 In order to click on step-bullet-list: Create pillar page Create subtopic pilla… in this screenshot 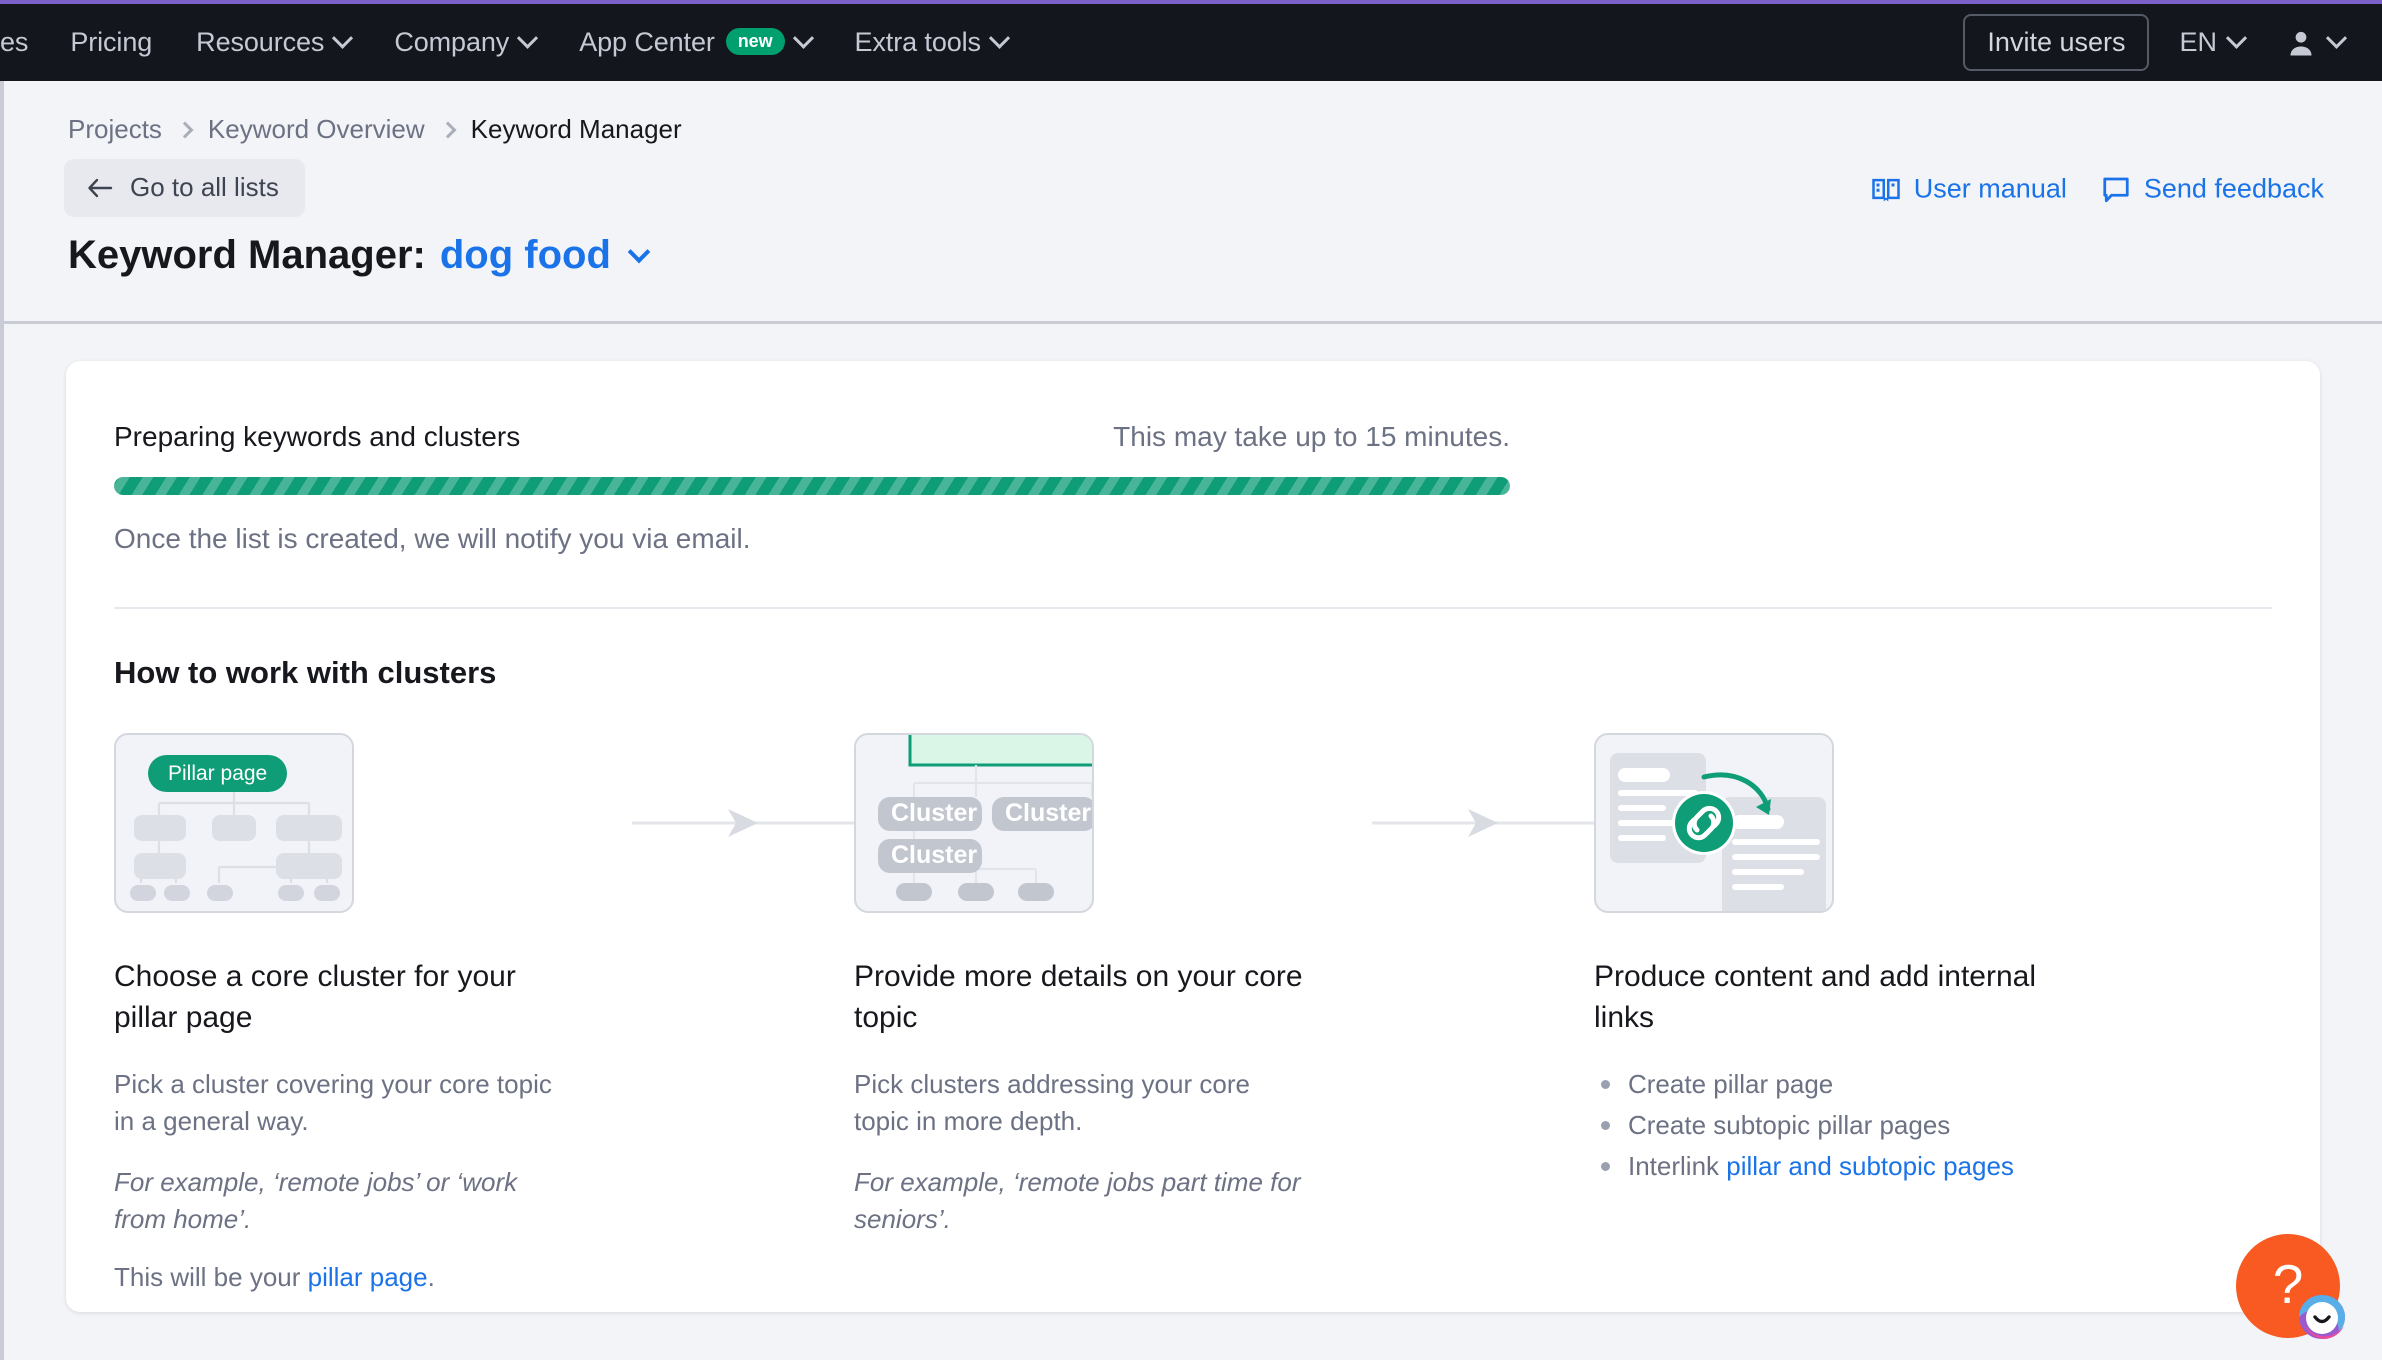, I will do `click(1819, 1125)`.